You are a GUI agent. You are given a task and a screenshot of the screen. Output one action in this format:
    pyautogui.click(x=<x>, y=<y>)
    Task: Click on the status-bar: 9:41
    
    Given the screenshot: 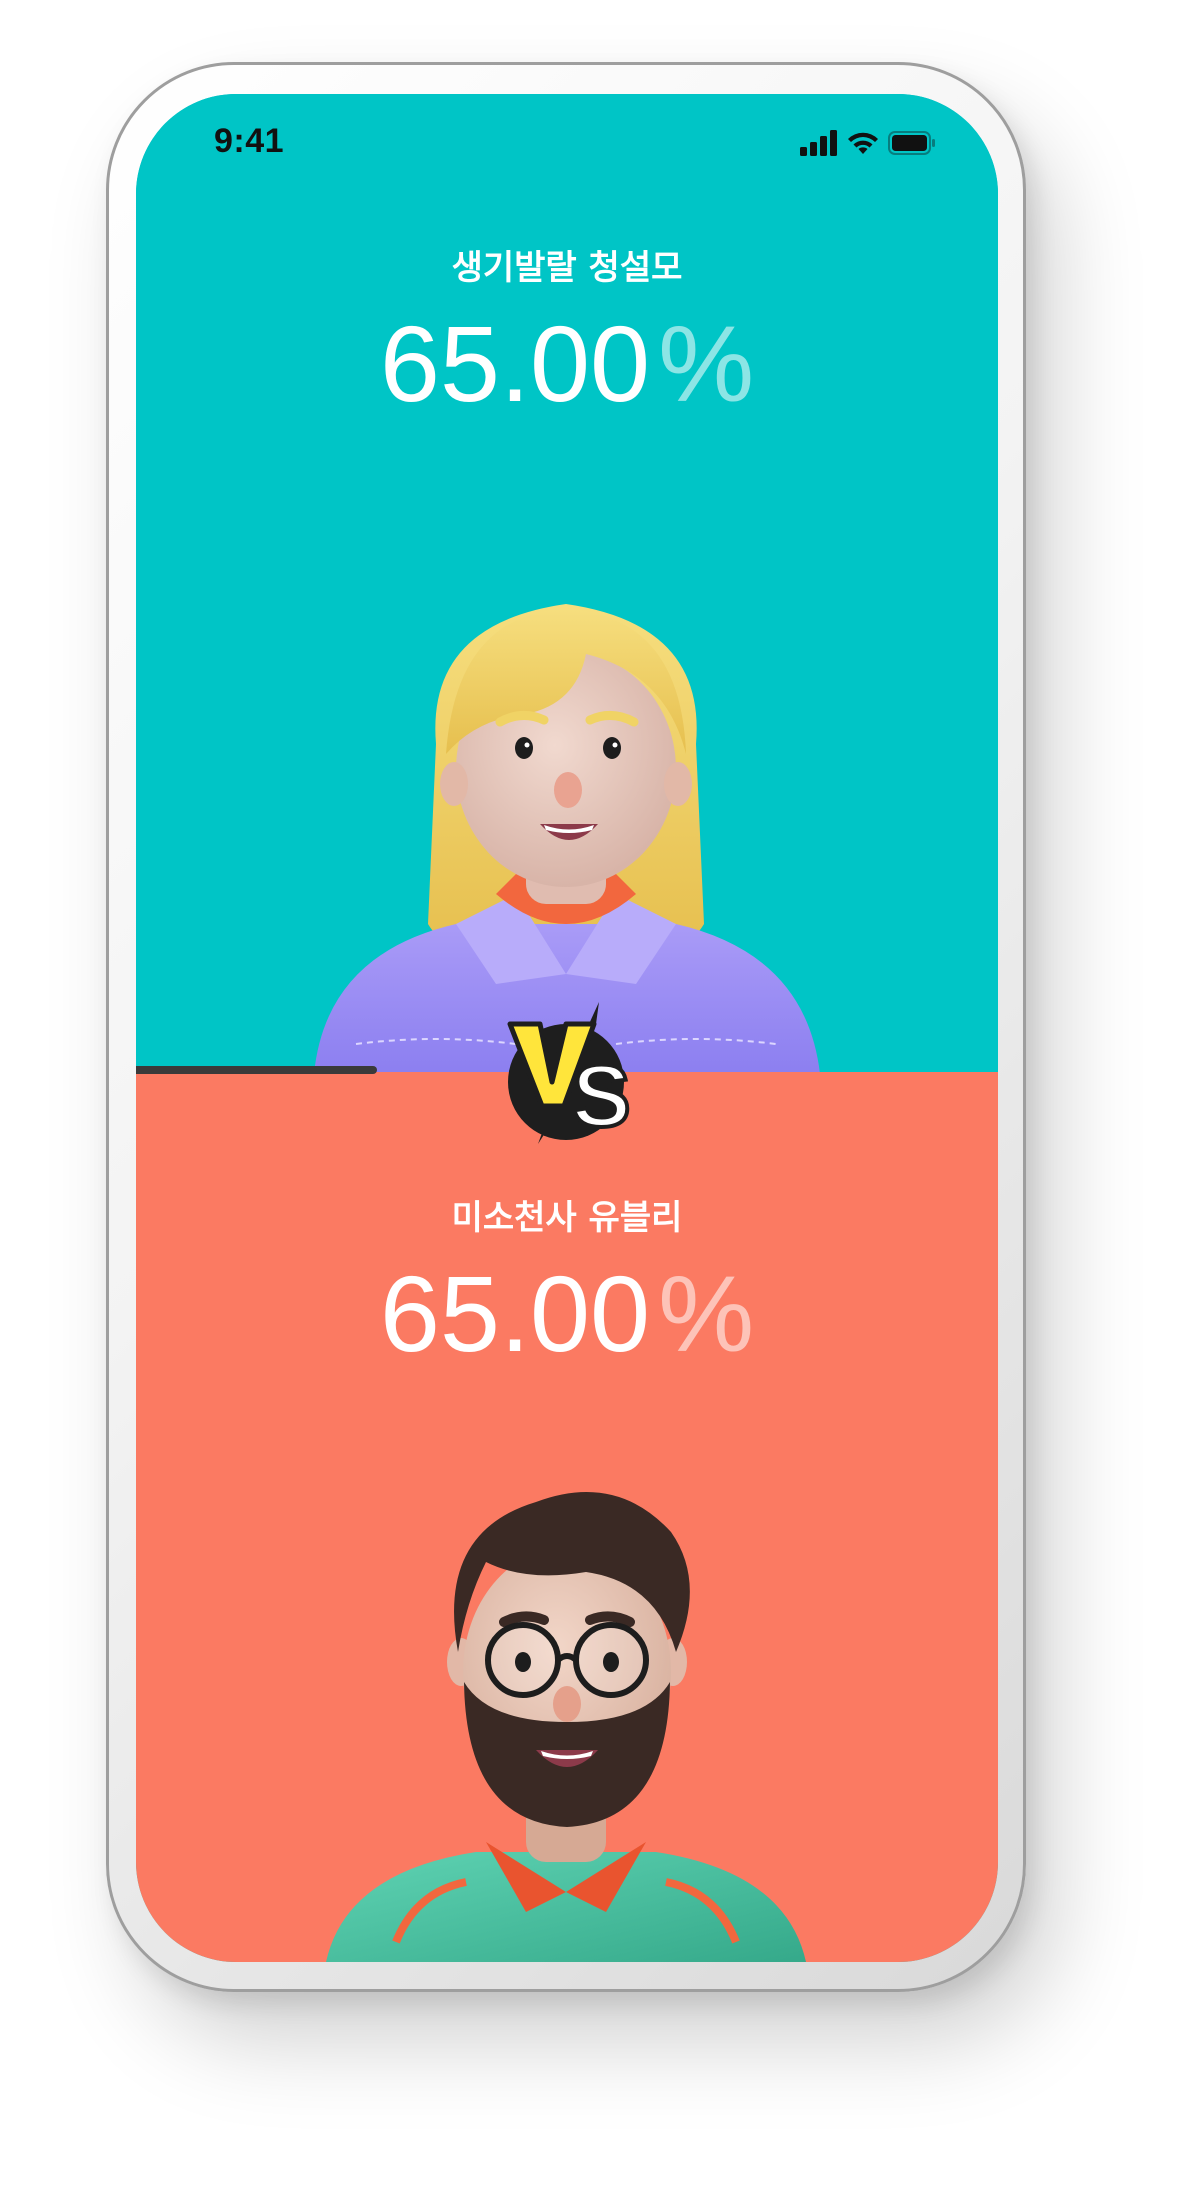 What is the action you would take?
    pyautogui.click(x=567, y=134)
    